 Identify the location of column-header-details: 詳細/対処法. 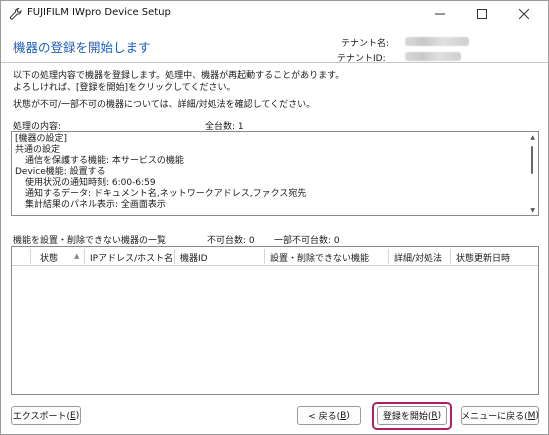
(418, 257).